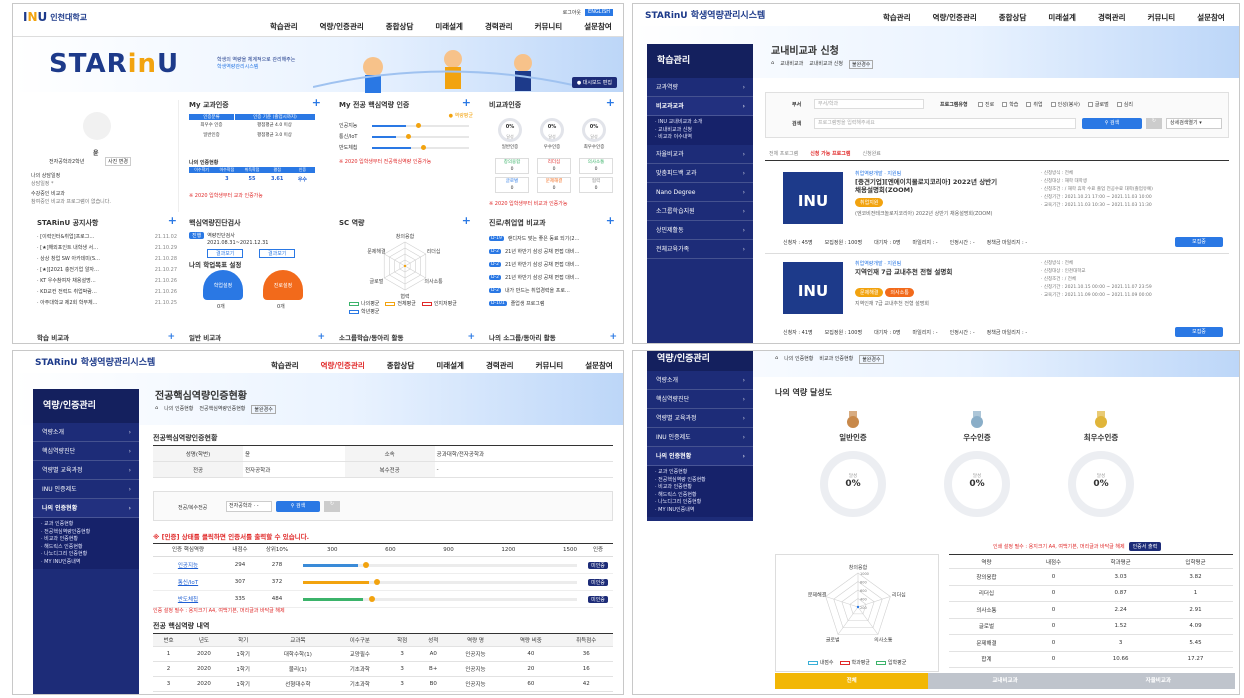 This screenshot has width=1244, height=698. What do you see at coordinates (700, 154) in the screenshot?
I see `sidebar-item: 자율비교과` at bounding box center [700, 154].